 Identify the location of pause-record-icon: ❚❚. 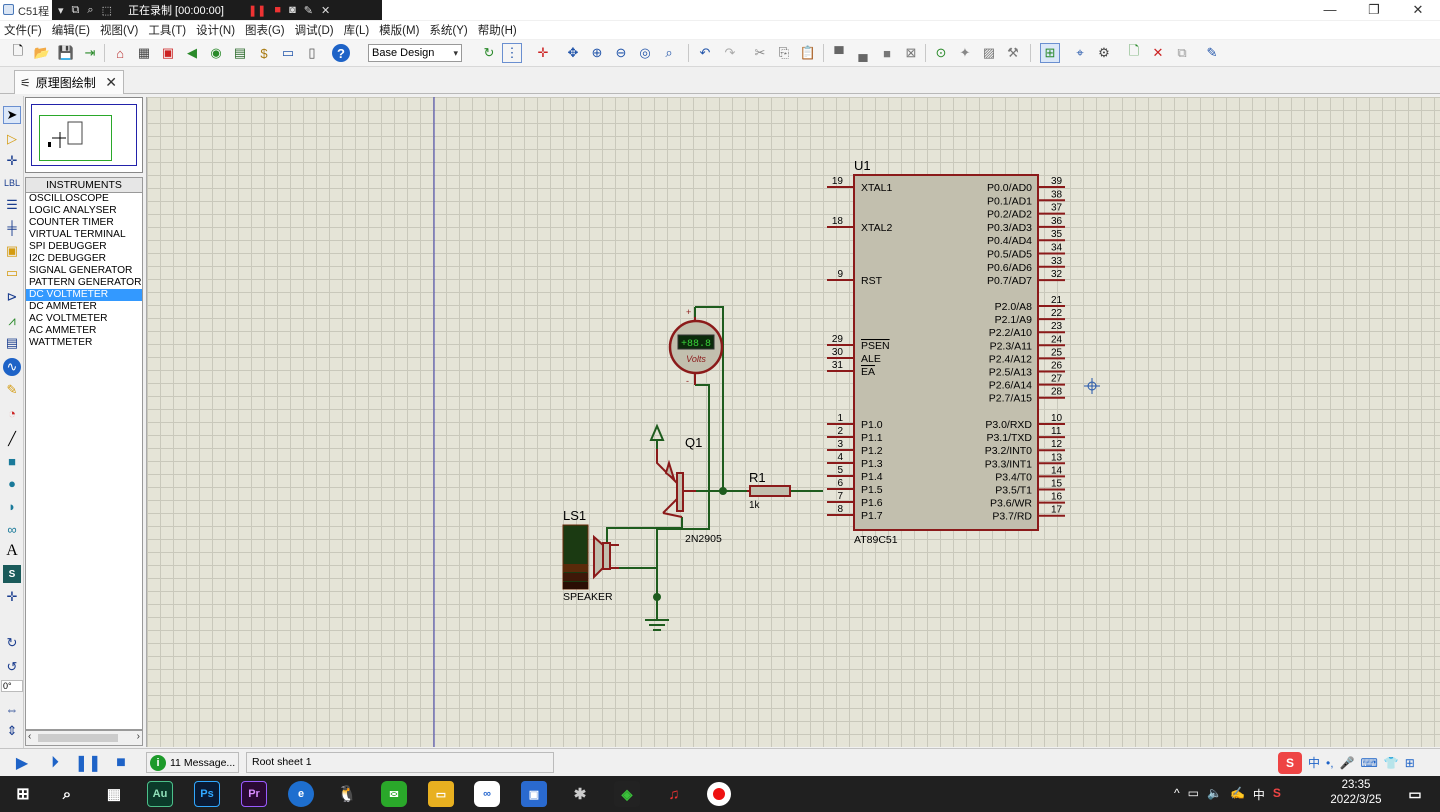
(257, 10).